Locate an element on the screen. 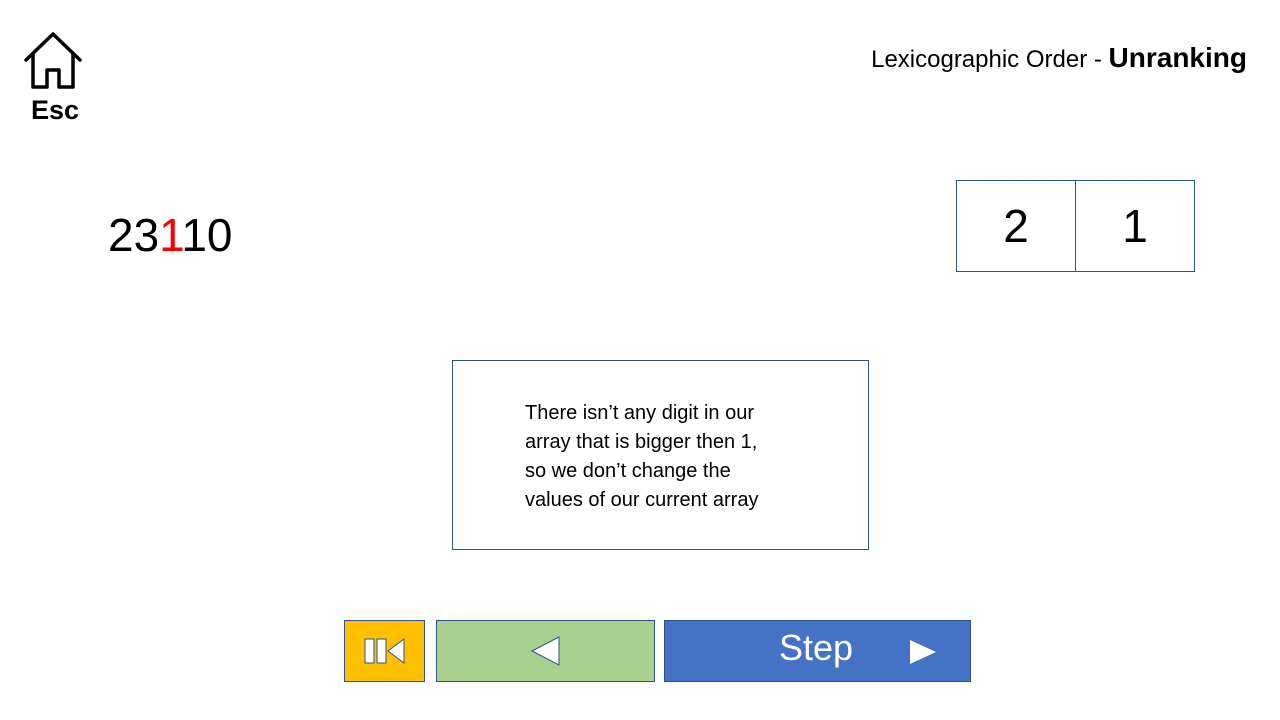 This screenshot has width=1280, height=720. back-button is located at coordinates (545, 651).